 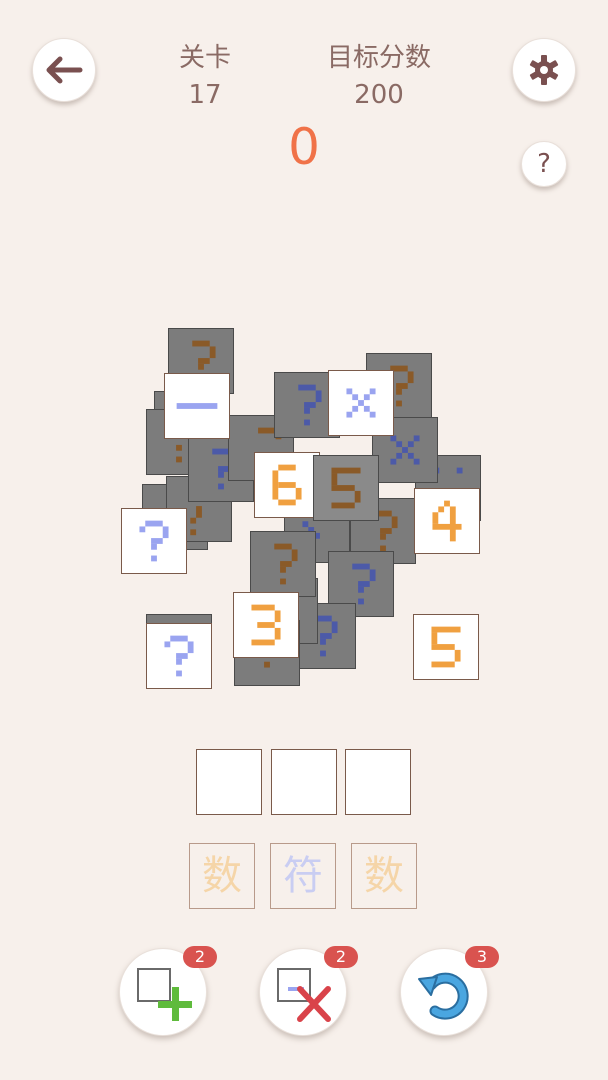 I want to click on question-icon: ?, so click(x=544, y=164).